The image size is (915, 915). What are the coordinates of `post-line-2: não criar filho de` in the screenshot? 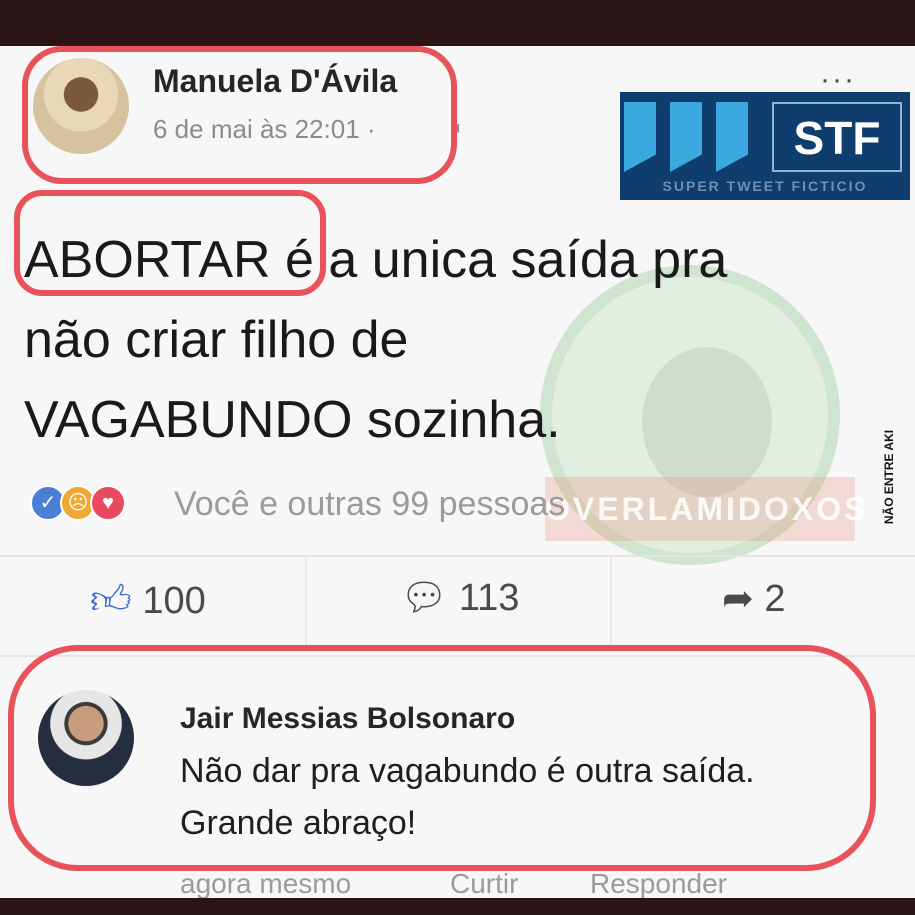 It's located at (216, 340).